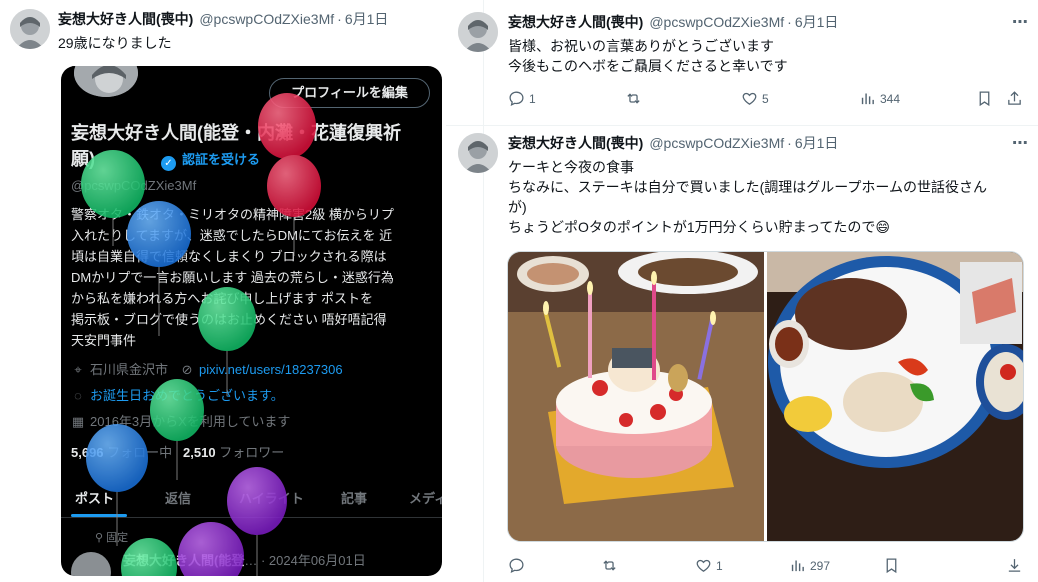  What do you see at coordinates (187, 369) in the screenshot?
I see `link-icon: ⊘` at bounding box center [187, 369].